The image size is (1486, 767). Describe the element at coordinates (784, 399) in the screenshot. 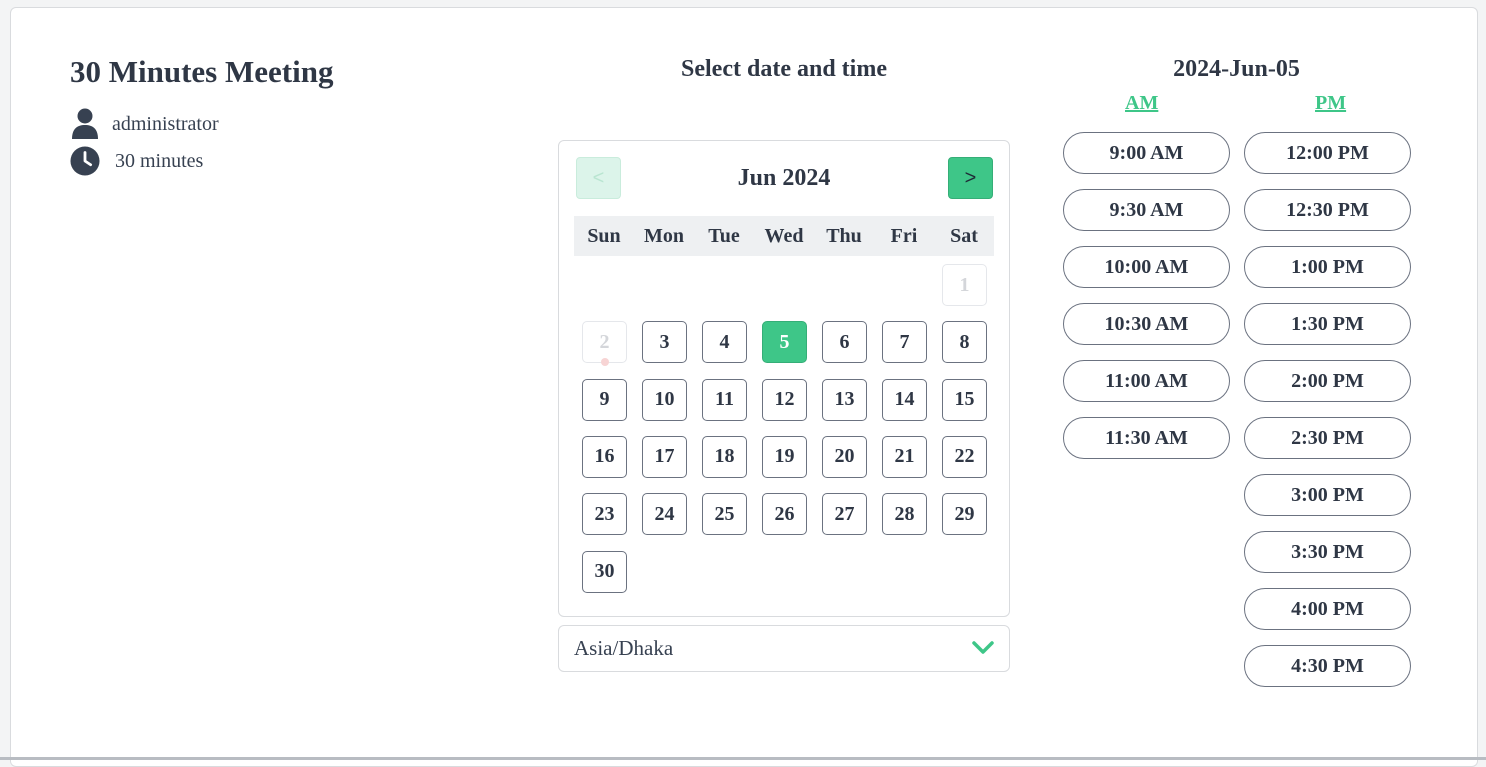

I see `day-cell: 12` at that location.